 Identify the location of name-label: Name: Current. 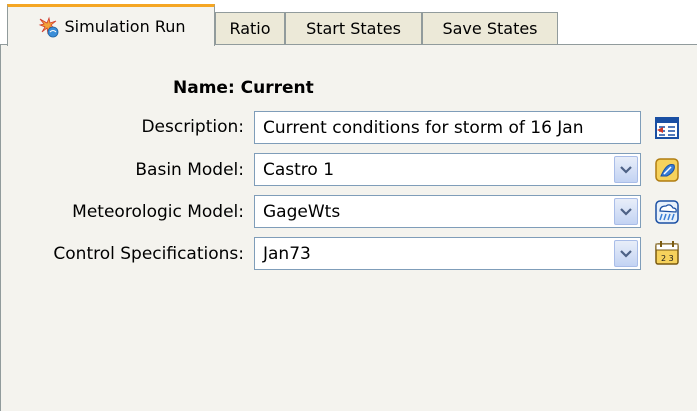
(243, 88).